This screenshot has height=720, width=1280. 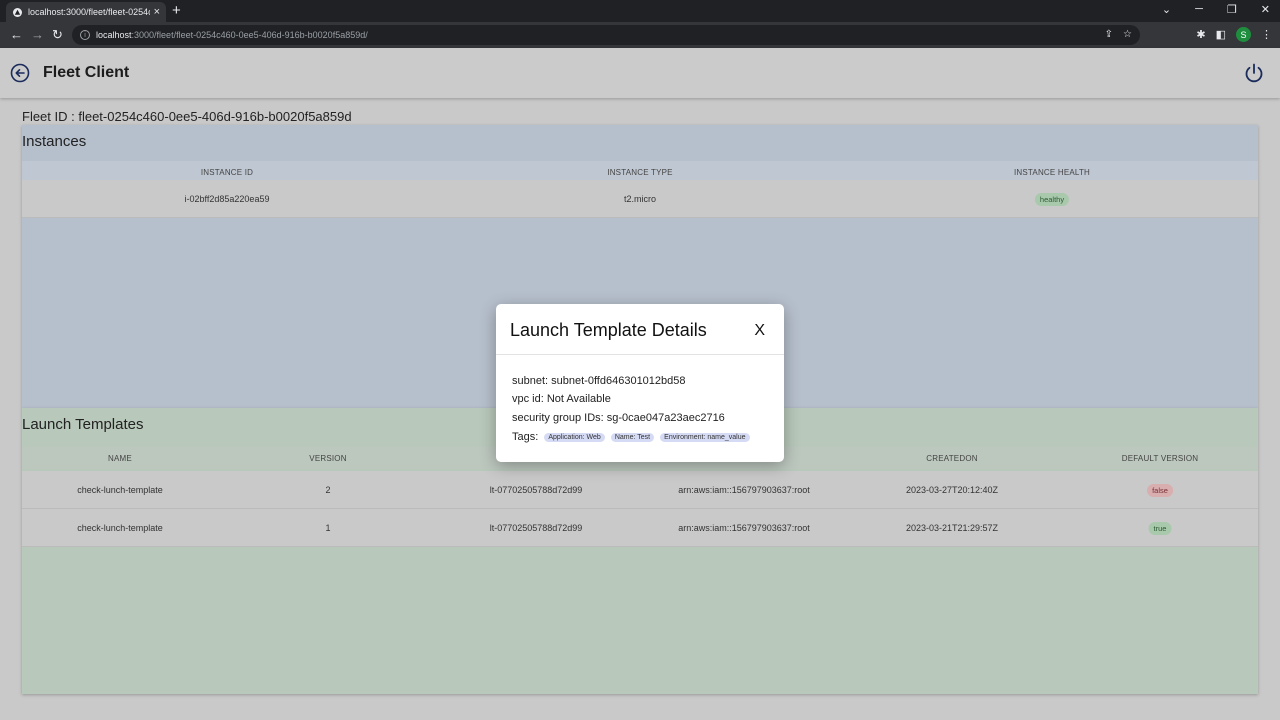 I want to click on instance-type-cell: t2.micro, so click(x=640, y=199).